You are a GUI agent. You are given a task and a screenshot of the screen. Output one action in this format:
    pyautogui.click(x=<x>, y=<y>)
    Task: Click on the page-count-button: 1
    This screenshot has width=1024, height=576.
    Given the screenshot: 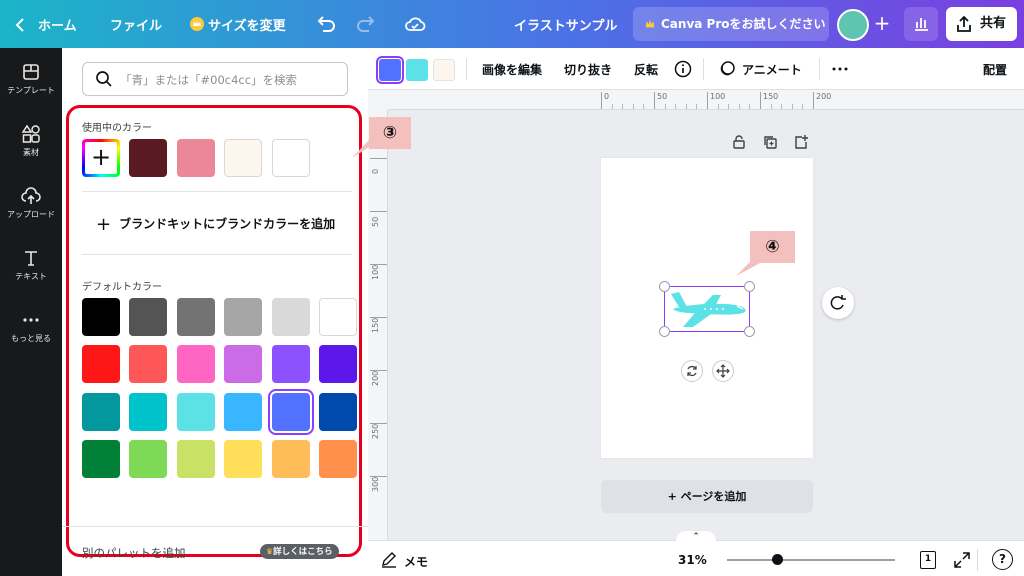 What is the action you would take?
    pyautogui.click(x=928, y=560)
    